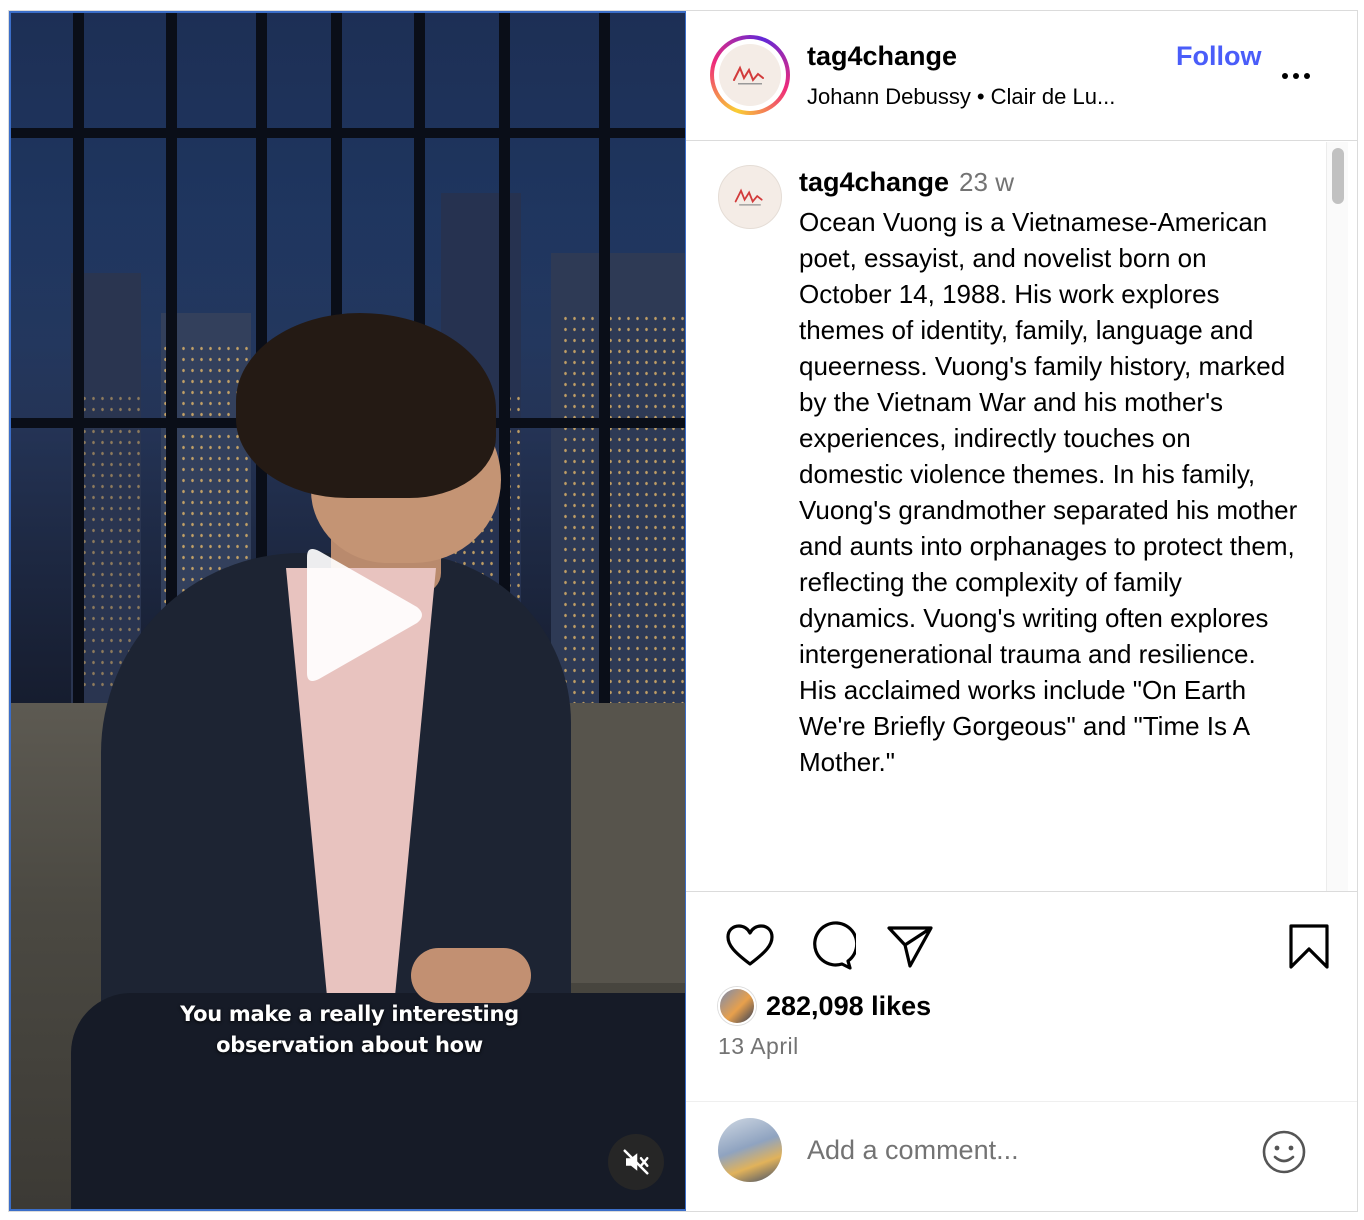  What do you see at coordinates (750, 947) in the screenshot?
I see `heart-icon` at bounding box center [750, 947].